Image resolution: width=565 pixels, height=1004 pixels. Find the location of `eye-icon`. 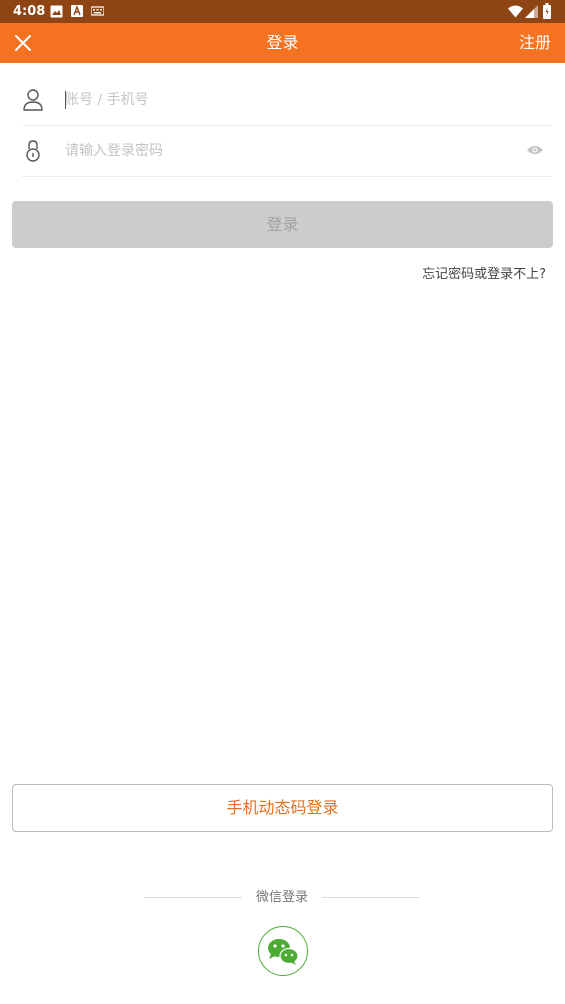

eye-icon is located at coordinates (535, 150).